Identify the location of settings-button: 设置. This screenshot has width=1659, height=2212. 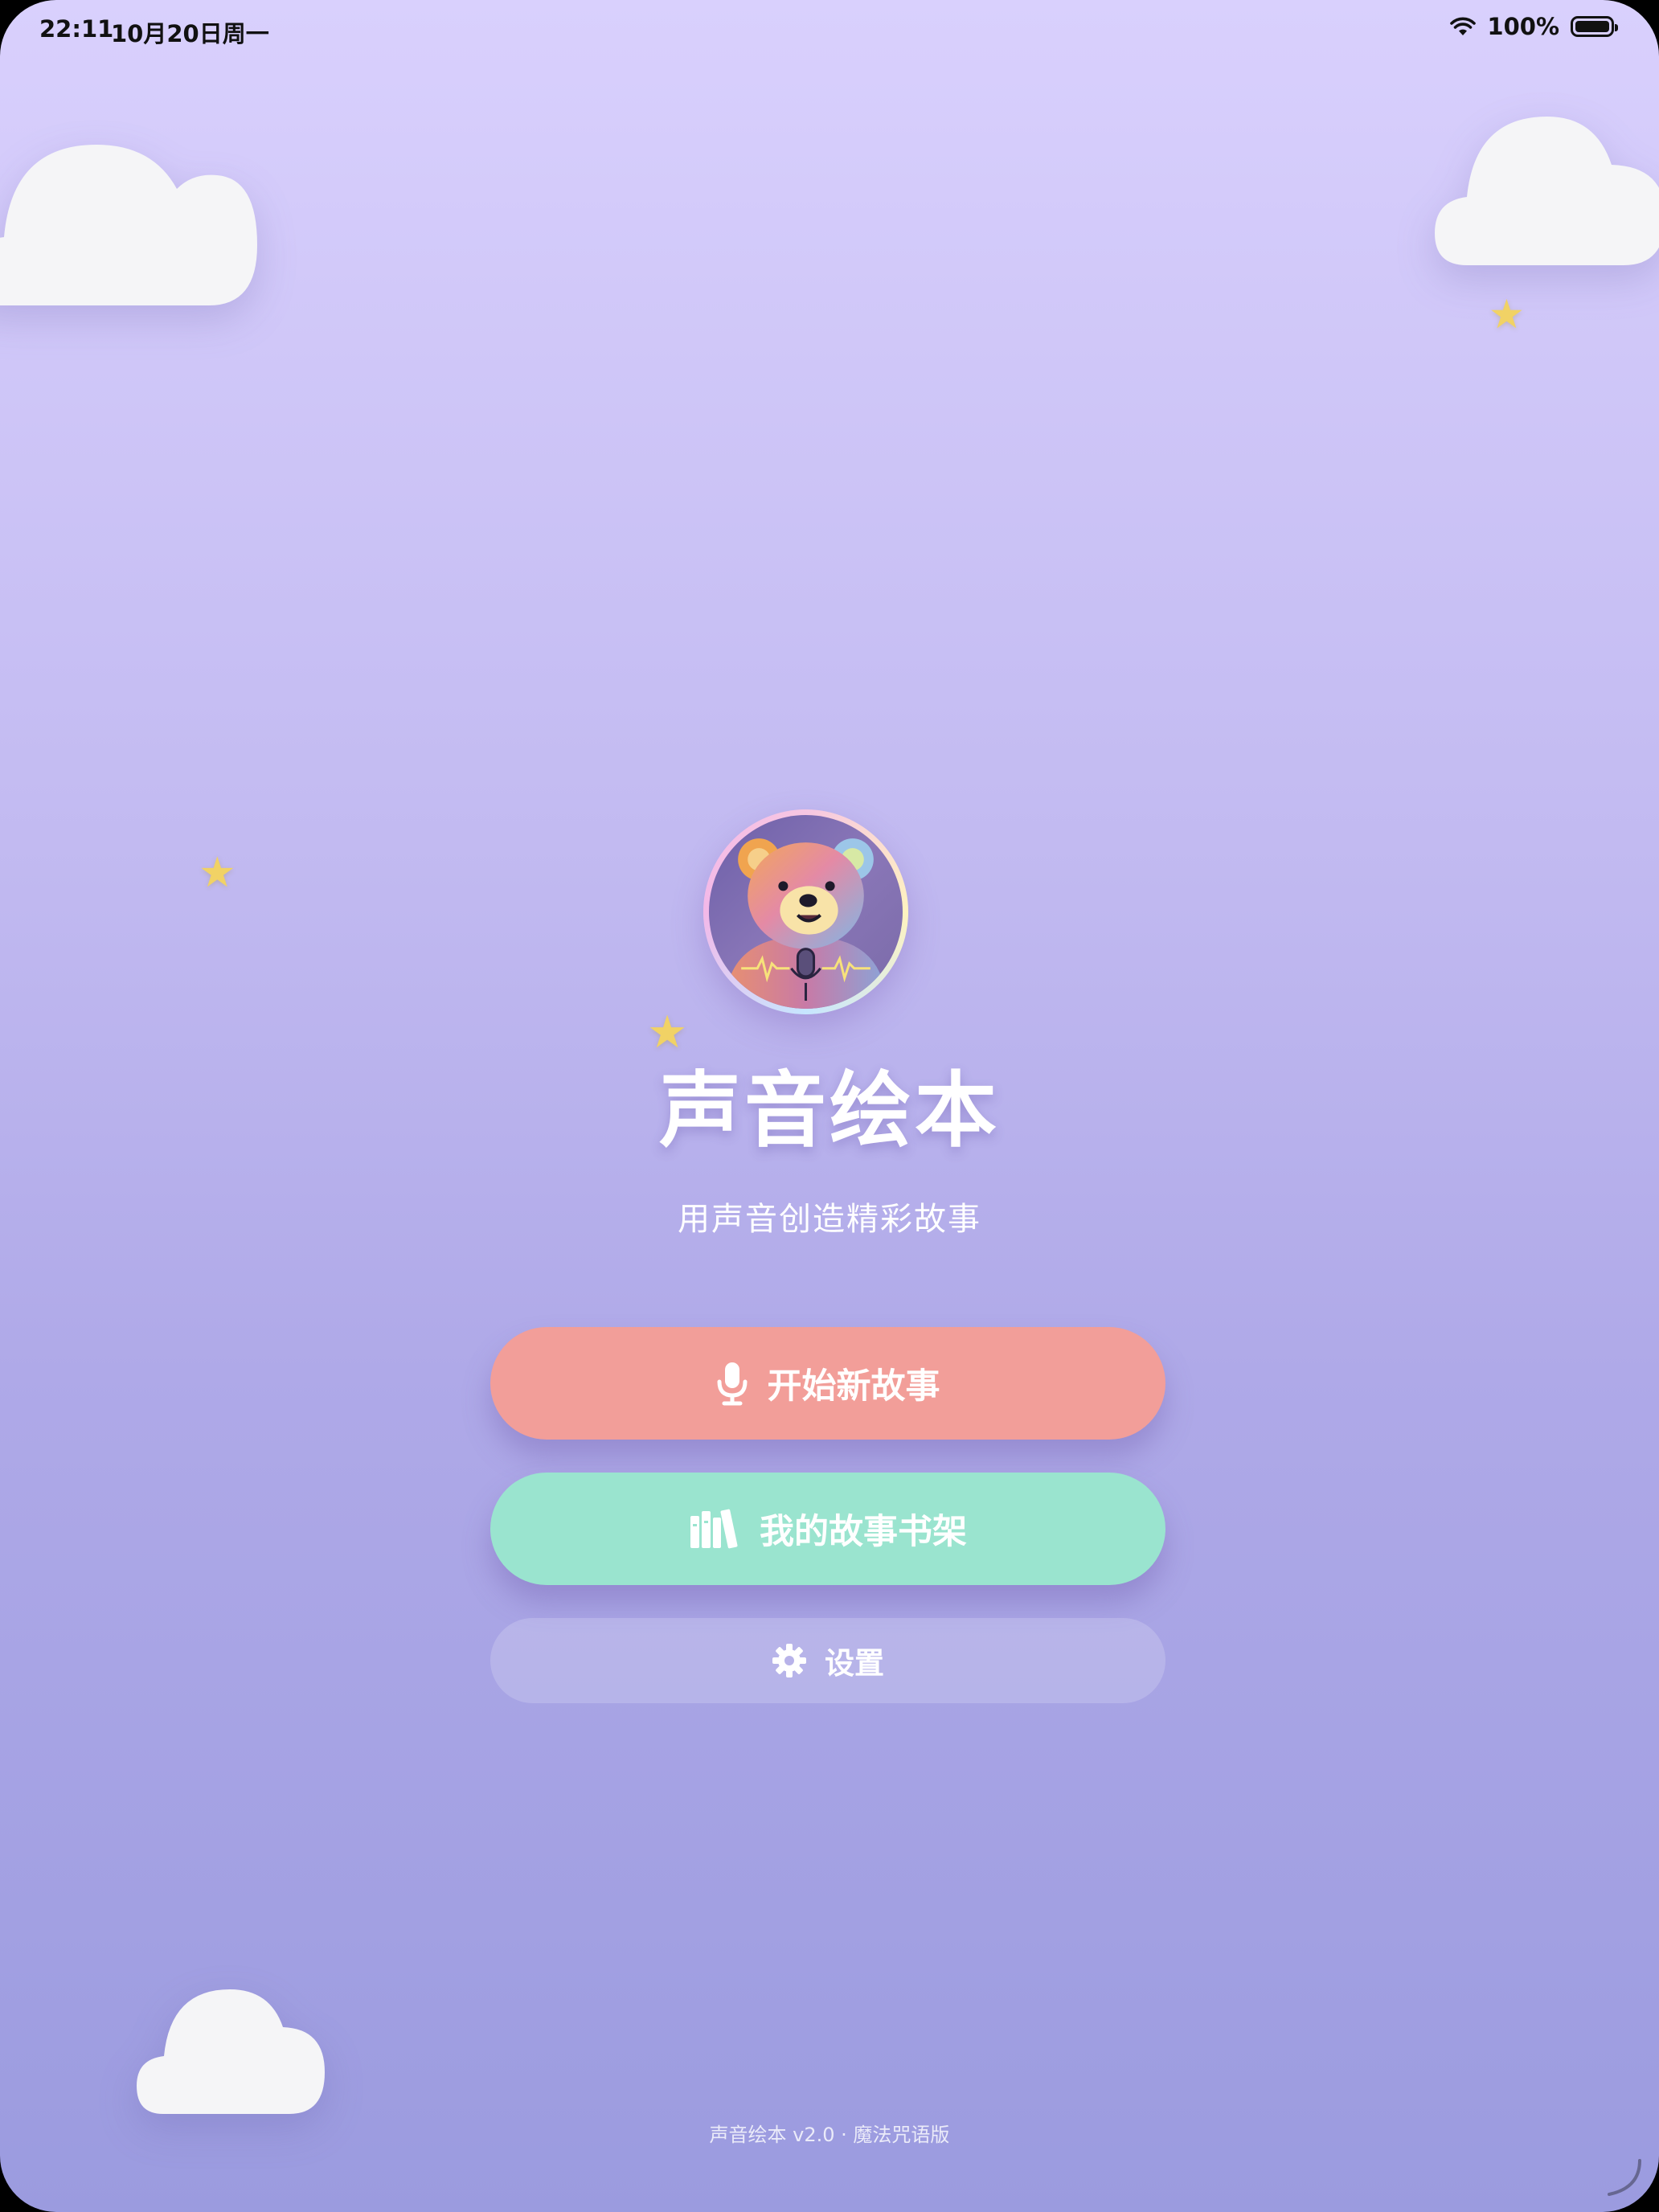
(827, 1661).